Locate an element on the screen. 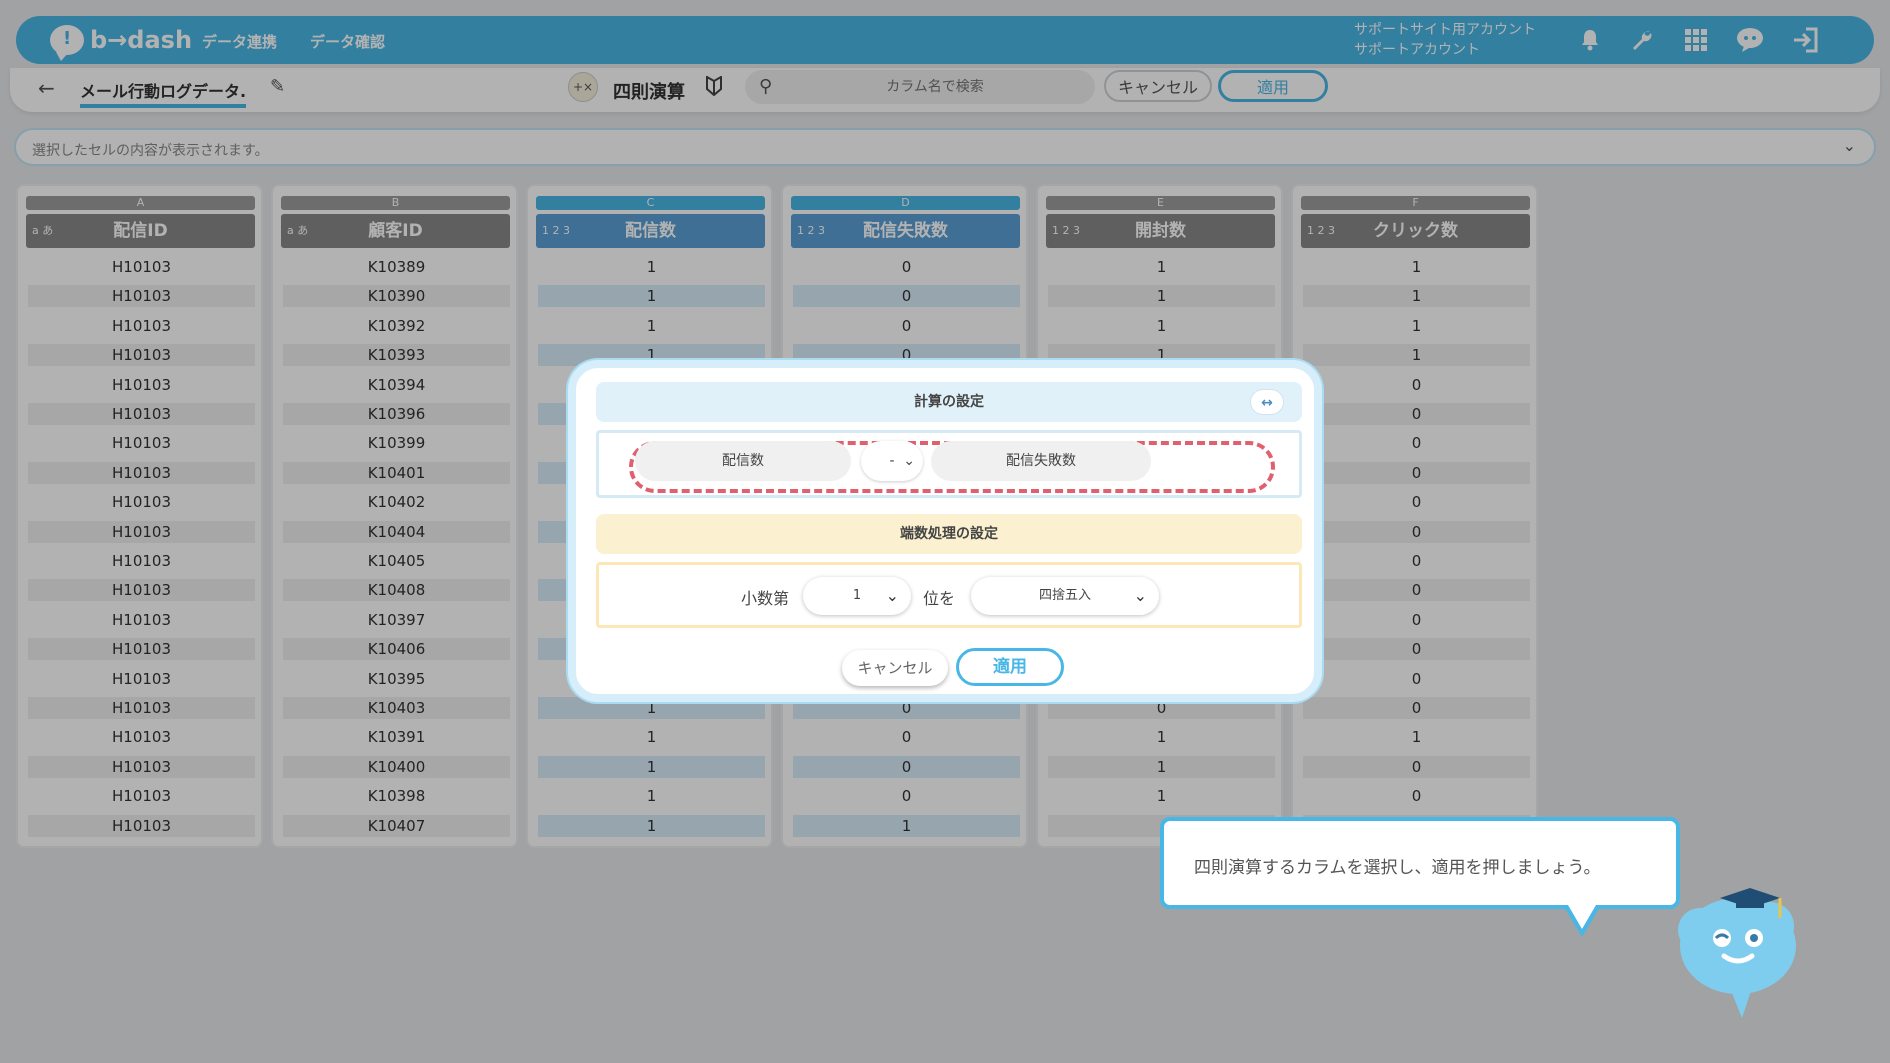  rounding-settings-box: 小数第 1 ⌄ 位を 四捨五入 ⌄ is located at coordinates (949, 595).